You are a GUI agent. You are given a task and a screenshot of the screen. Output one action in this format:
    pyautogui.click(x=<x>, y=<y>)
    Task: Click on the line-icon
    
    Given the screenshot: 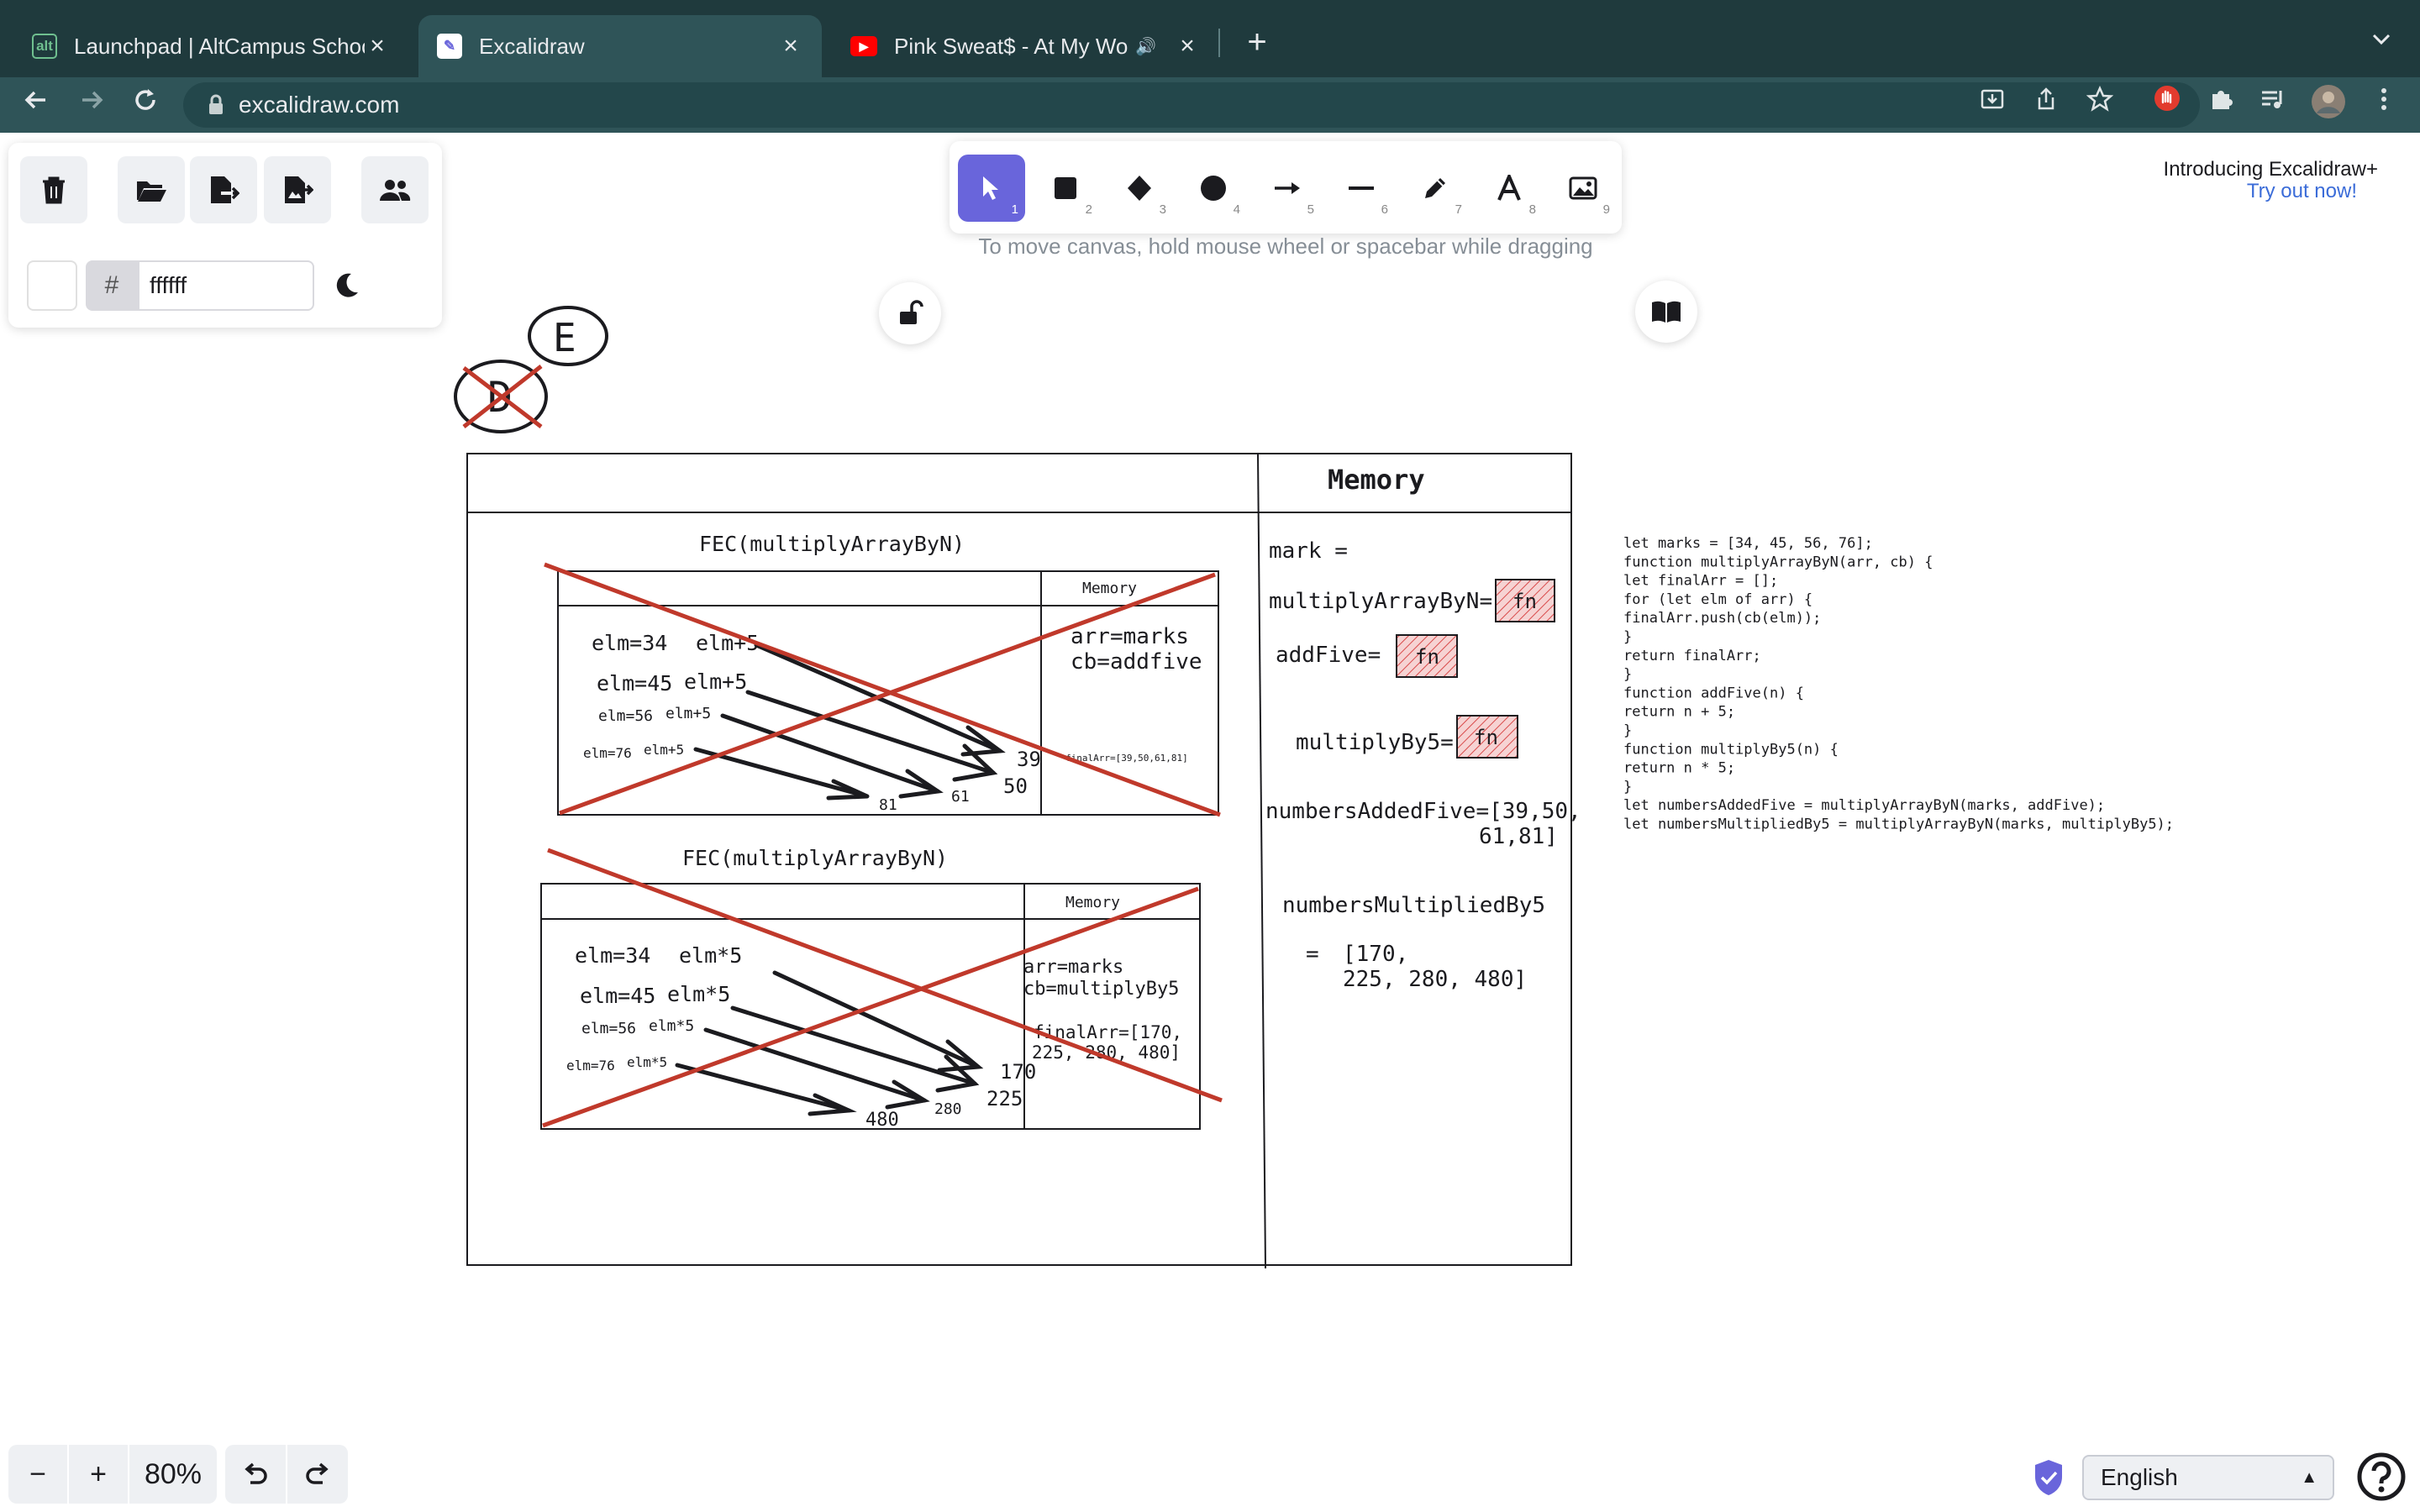 What is the action you would take?
    pyautogui.click(x=1361, y=188)
    